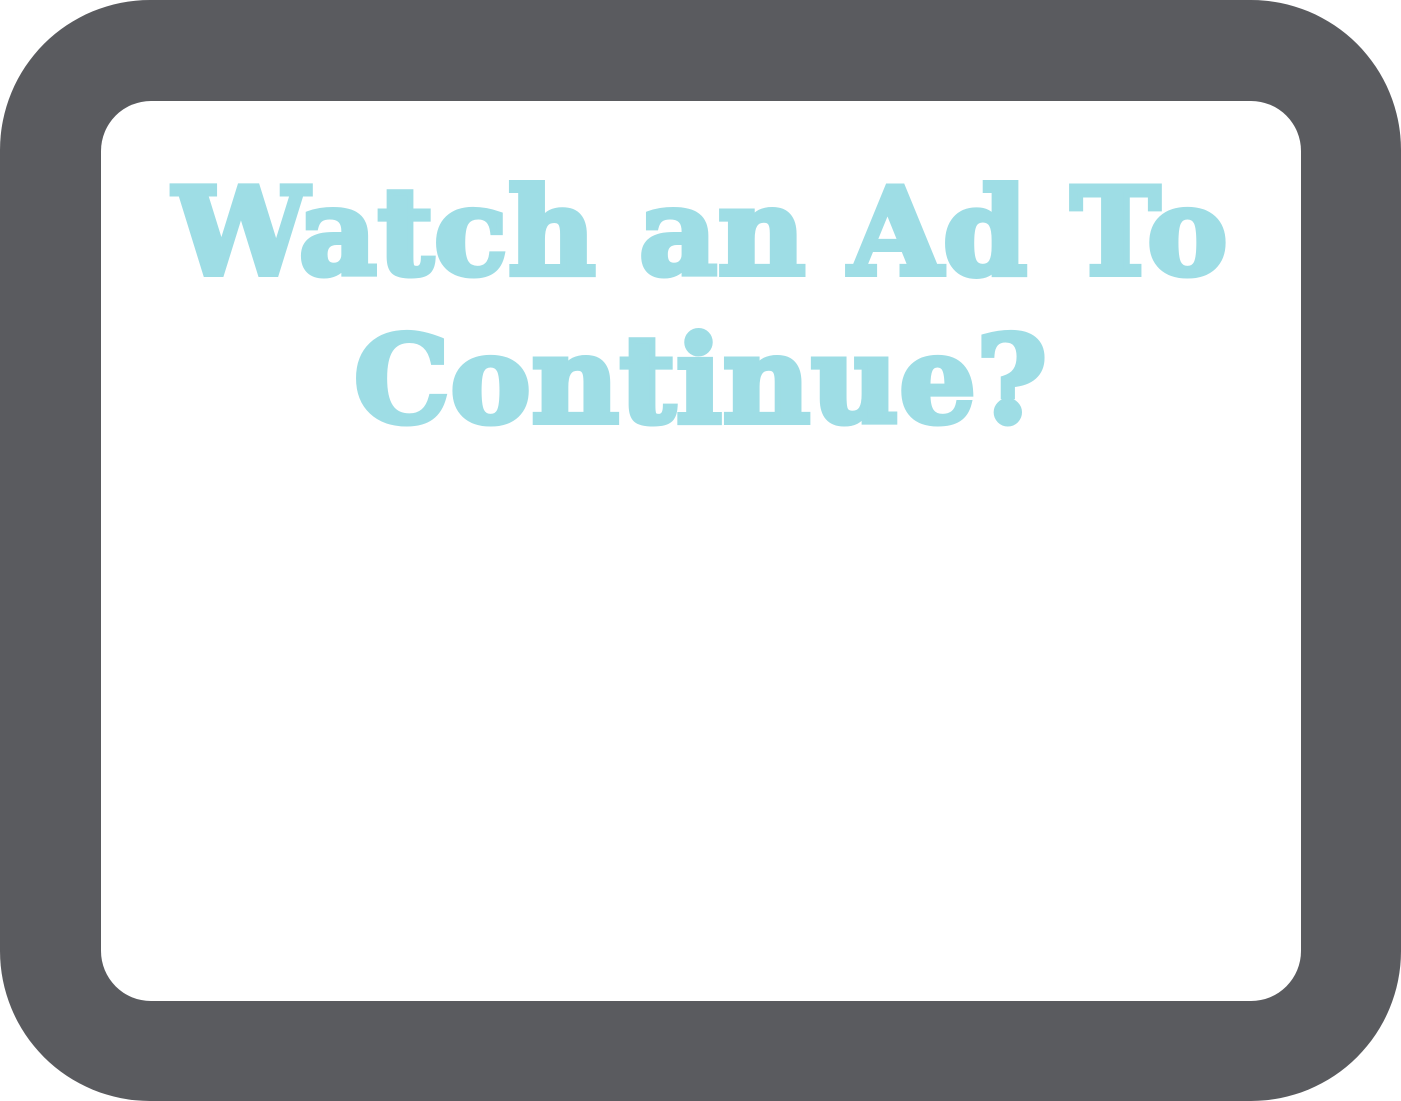 The height and width of the screenshot is (1101, 1401). What do you see at coordinates (700, 380) in the screenshot?
I see `ad-prompt-title-line-2: Continue?` at bounding box center [700, 380].